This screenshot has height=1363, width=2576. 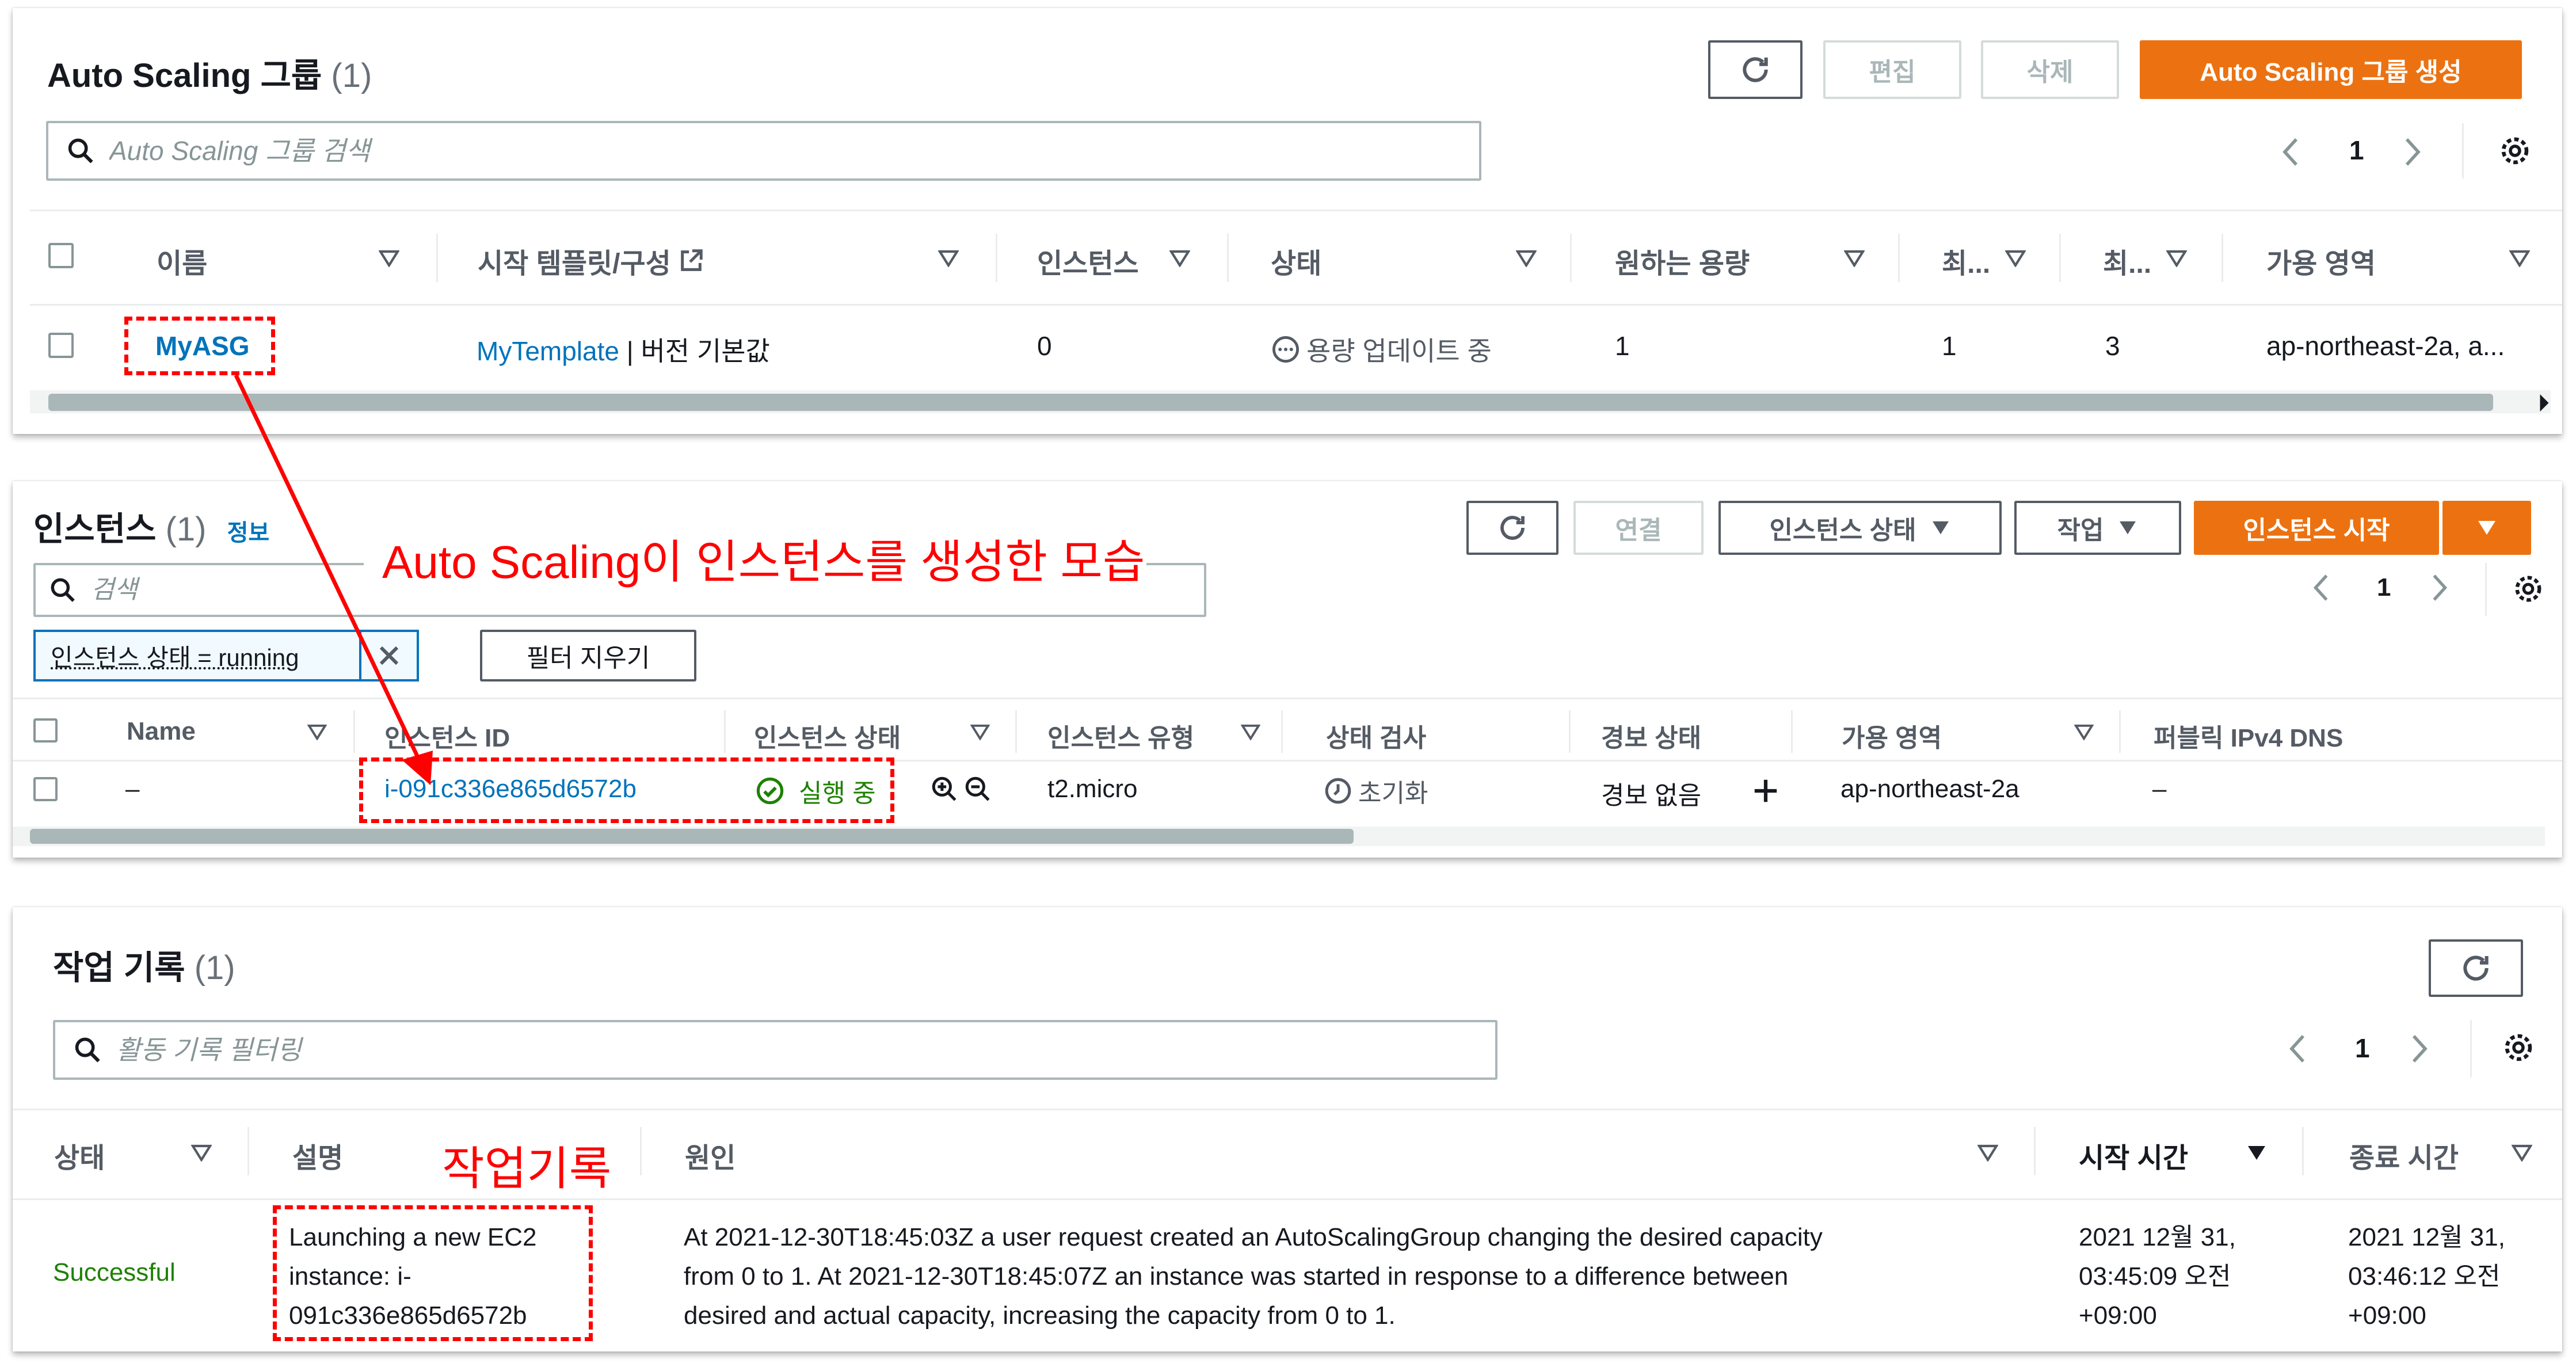 What do you see at coordinates (977, 789) in the screenshot?
I see `zoom-out-icon` at bounding box center [977, 789].